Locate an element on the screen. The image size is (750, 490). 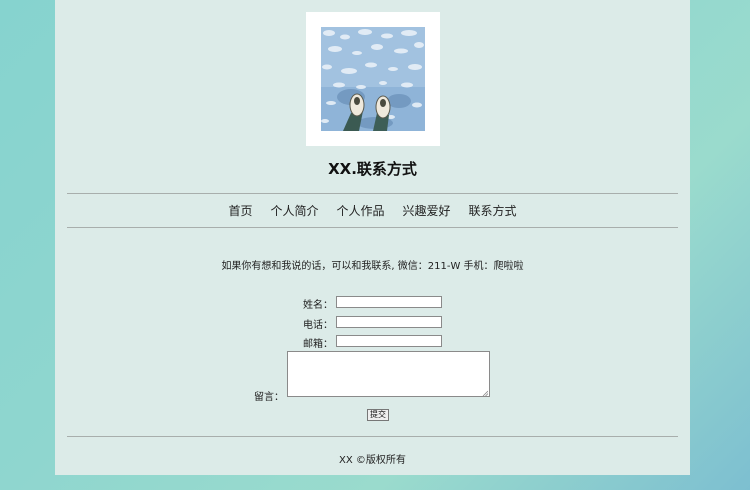
name-input is located at coordinates (389, 302).